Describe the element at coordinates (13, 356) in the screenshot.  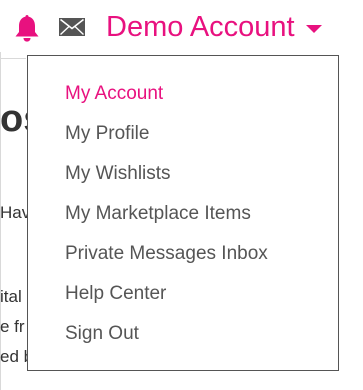
I see `background-text-fragment: ed b` at that location.